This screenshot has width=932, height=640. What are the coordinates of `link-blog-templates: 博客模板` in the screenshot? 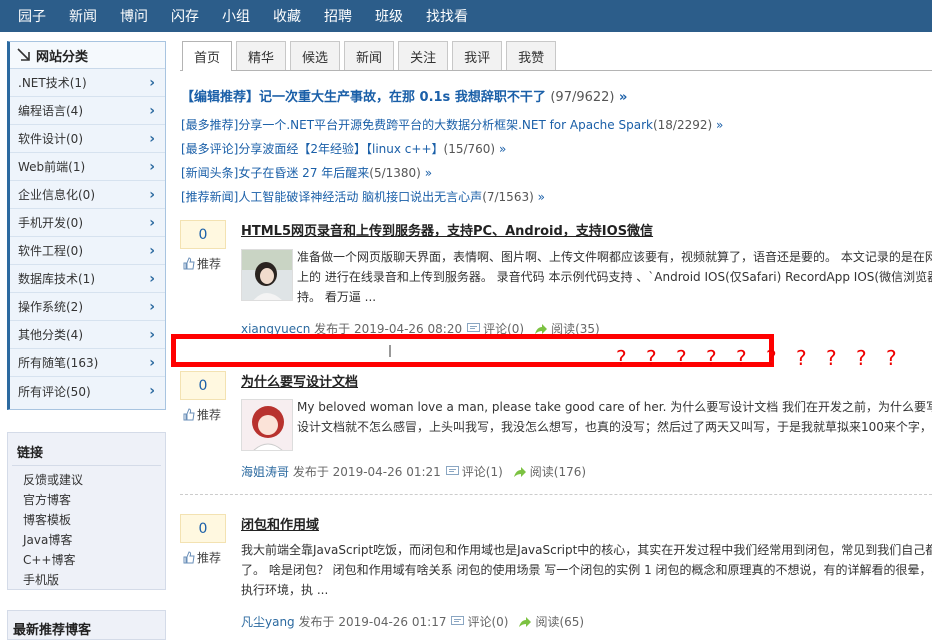 It's located at (86, 520).